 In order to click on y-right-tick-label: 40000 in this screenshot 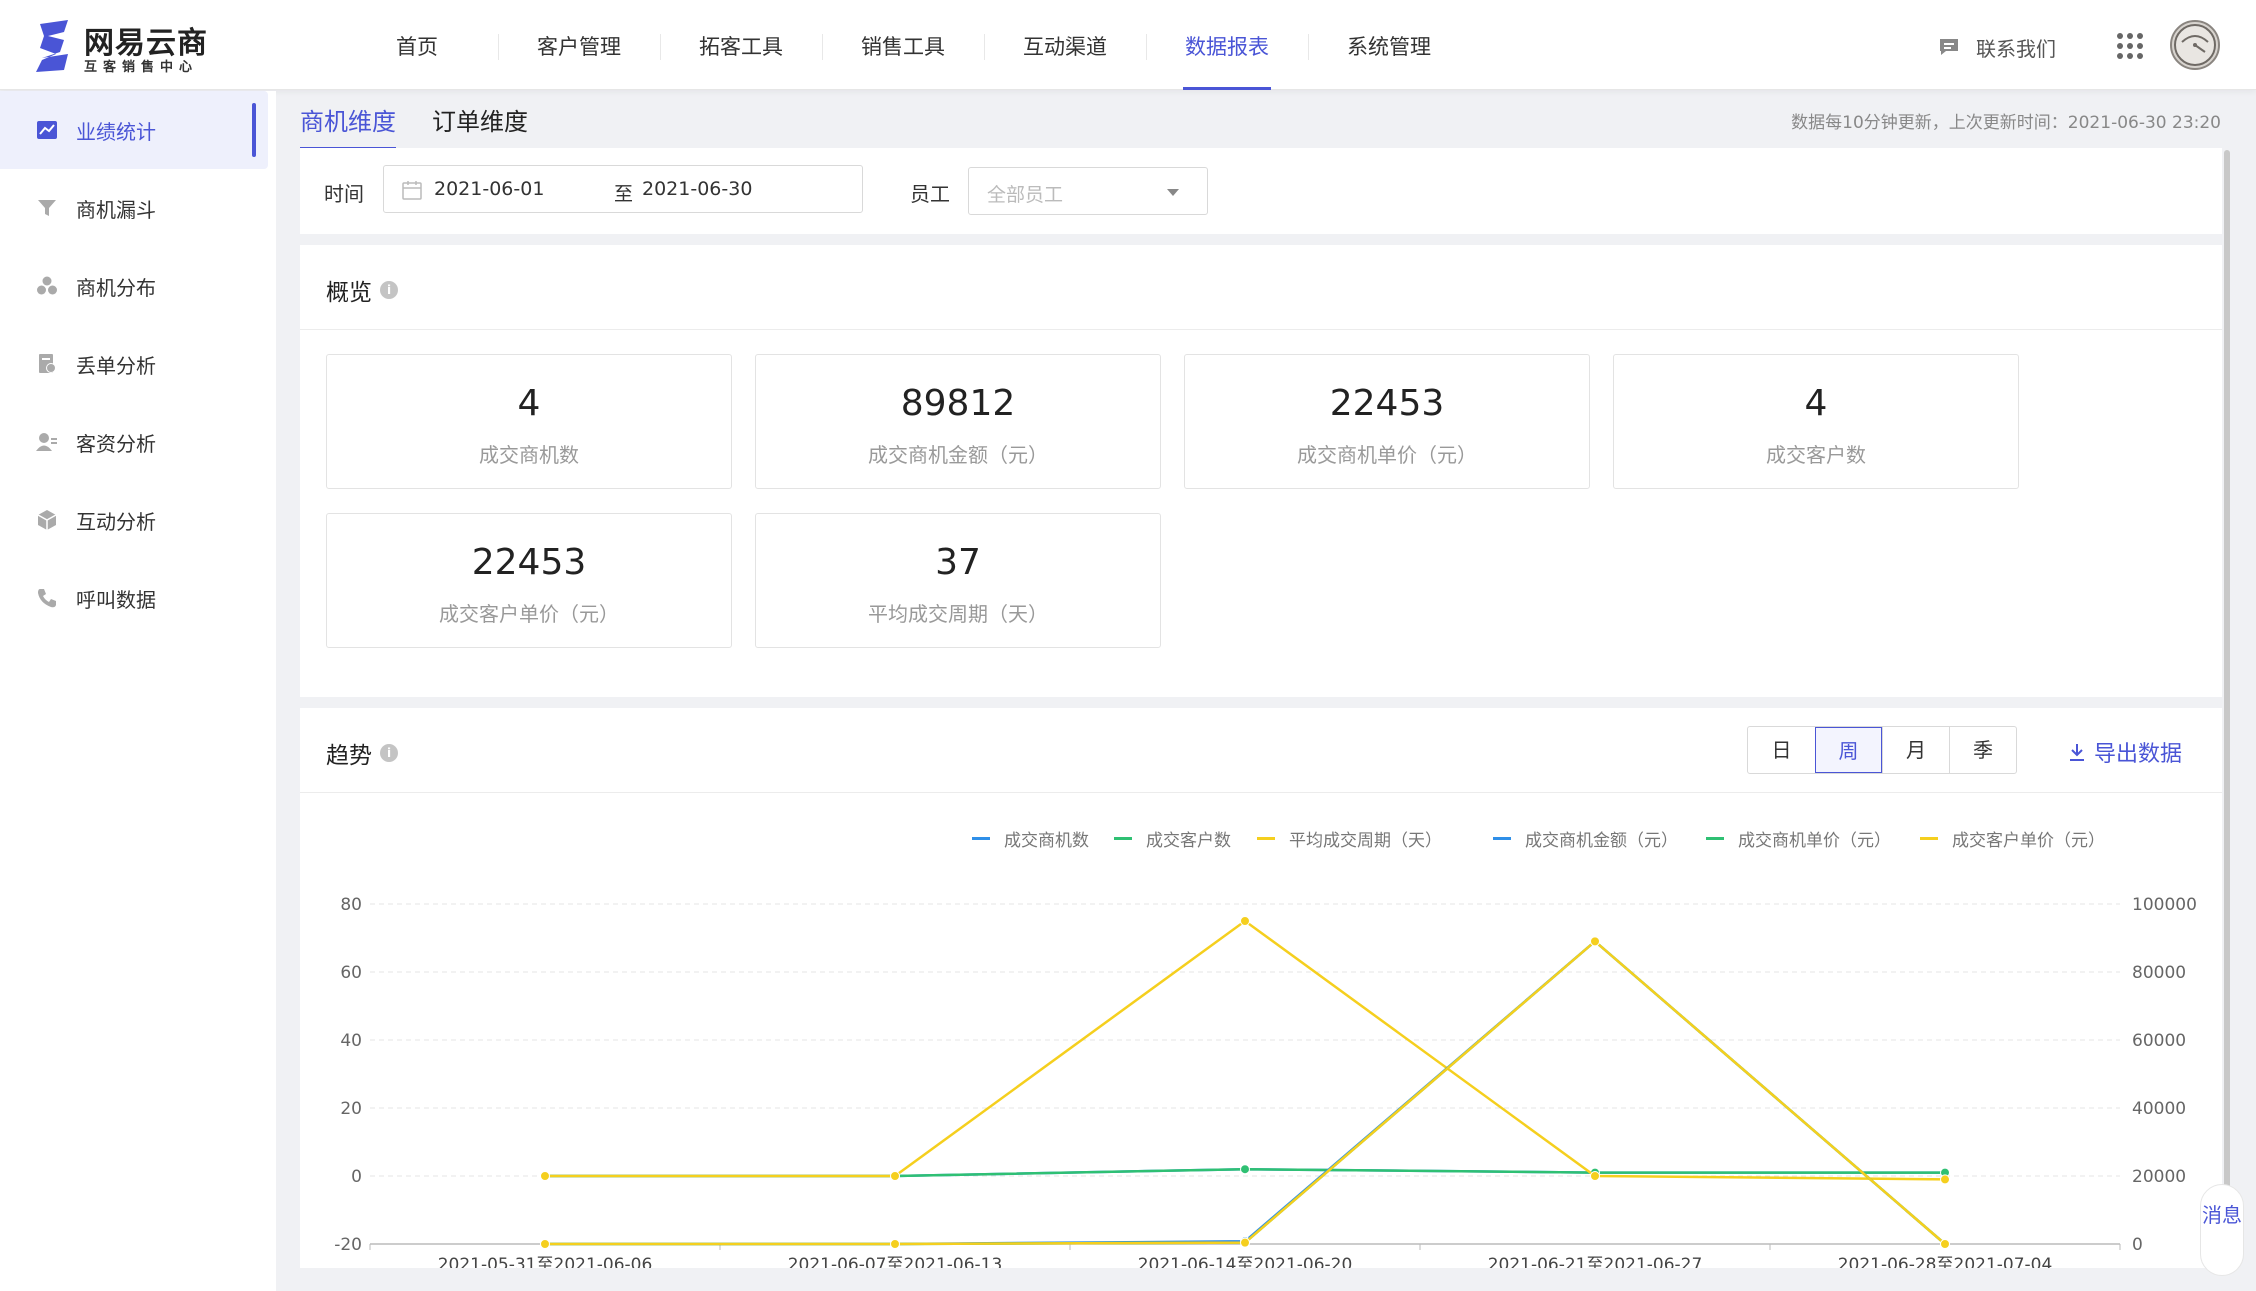, I will do `click(2159, 1109)`.